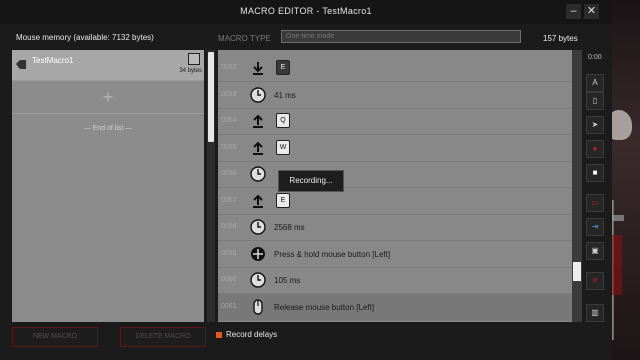 The width and height of the screenshot is (640, 360). Describe the element at coordinates (595, 281) in the screenshot. I see `delete-icon: ✕` at that location.